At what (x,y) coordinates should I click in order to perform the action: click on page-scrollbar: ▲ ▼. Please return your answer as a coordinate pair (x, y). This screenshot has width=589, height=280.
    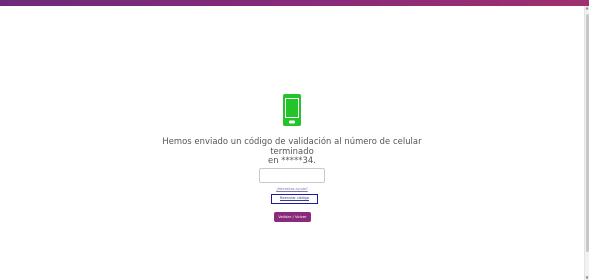
    Looking at the image, I should click on (586, 143).